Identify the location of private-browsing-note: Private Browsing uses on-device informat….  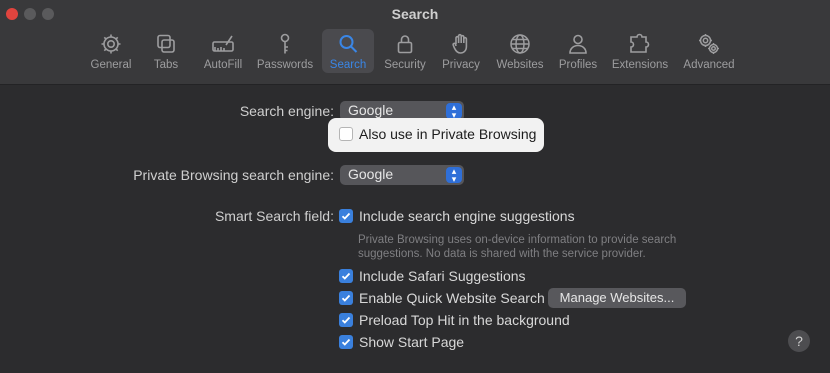
(517, 247).